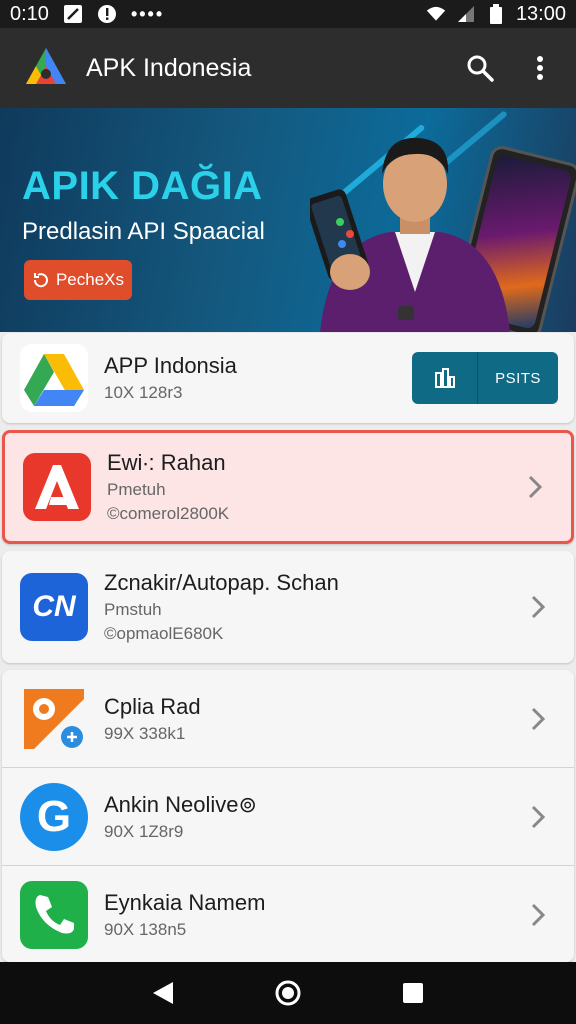  Describe the element at coordinates (54, 915) in the screenshot. I see `phone-app-icon` at that location.